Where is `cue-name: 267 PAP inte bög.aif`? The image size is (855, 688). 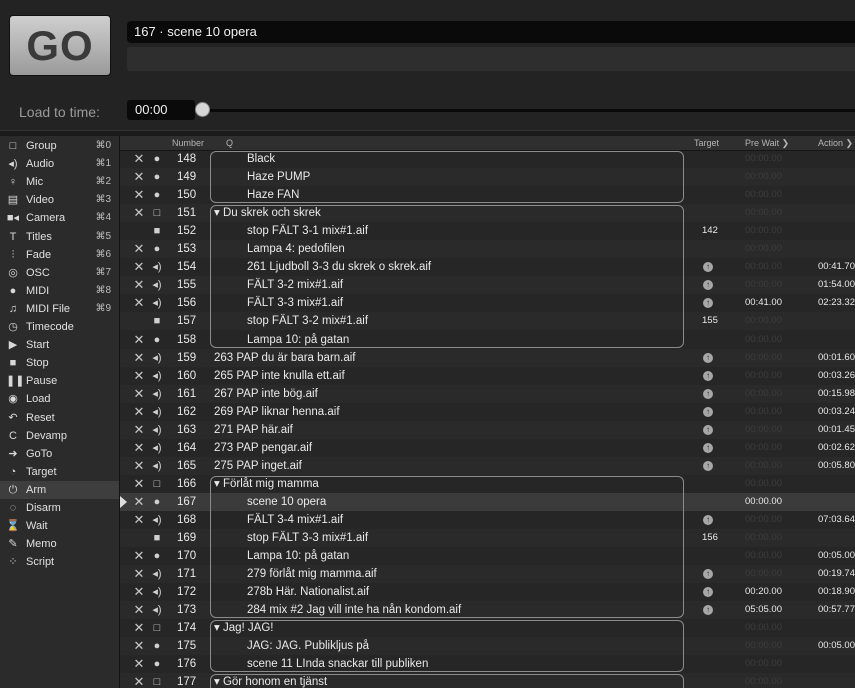 cue-name: 267 PAP inte bög.aif is located at coordinates (266, 394).